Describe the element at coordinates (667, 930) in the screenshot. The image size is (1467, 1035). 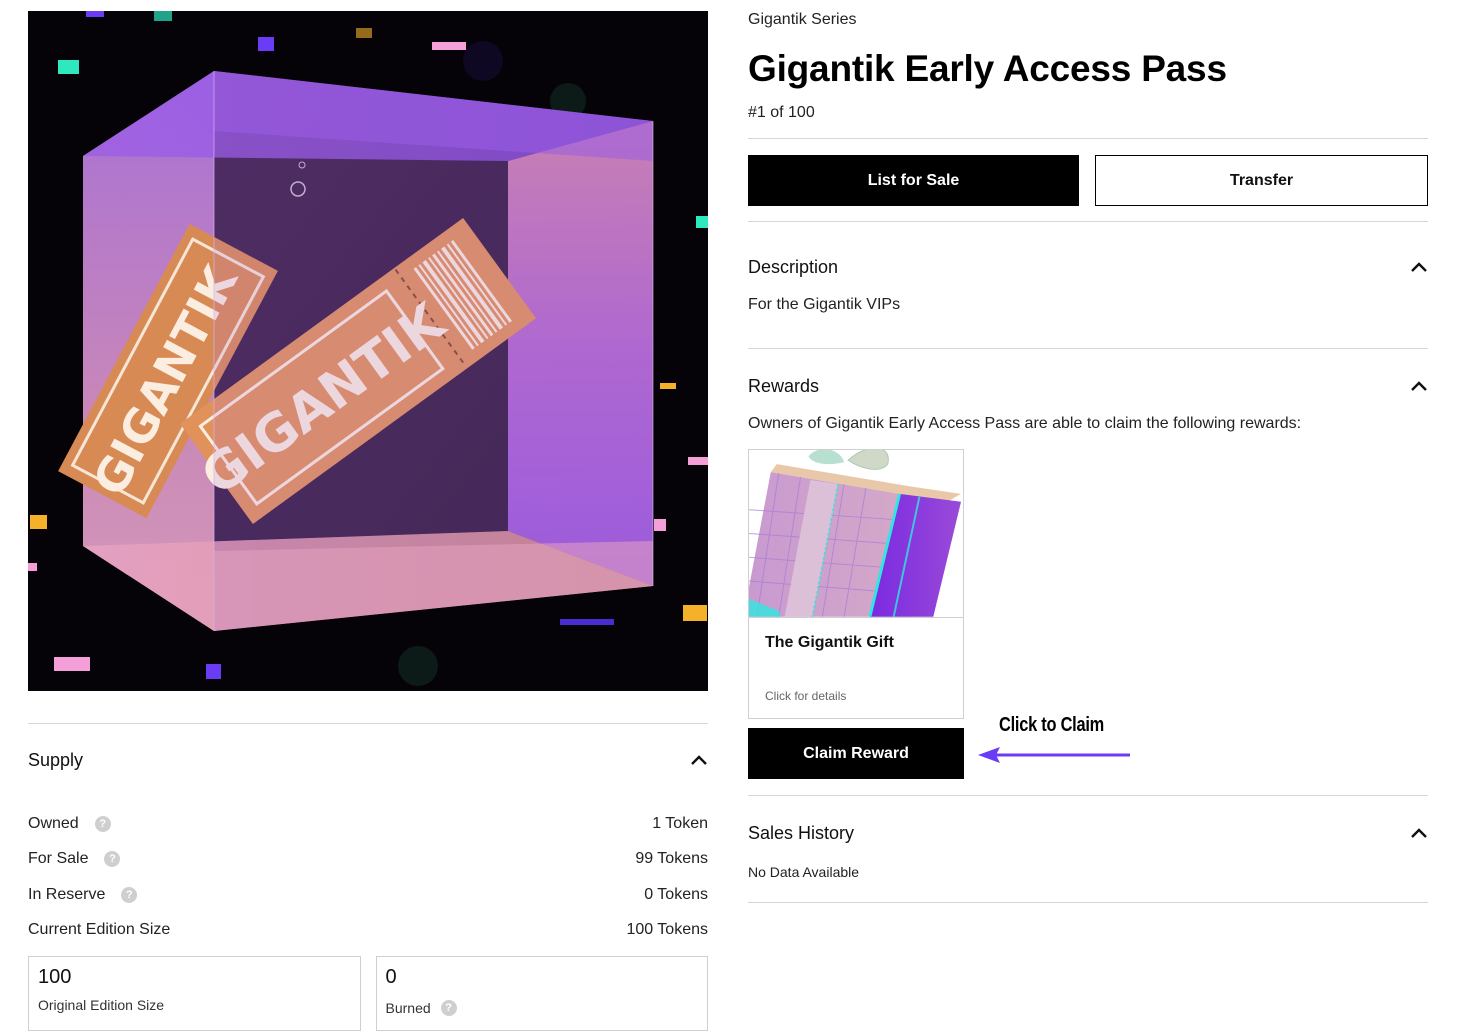
I see `supply-value: 100 Tokens` at that location.